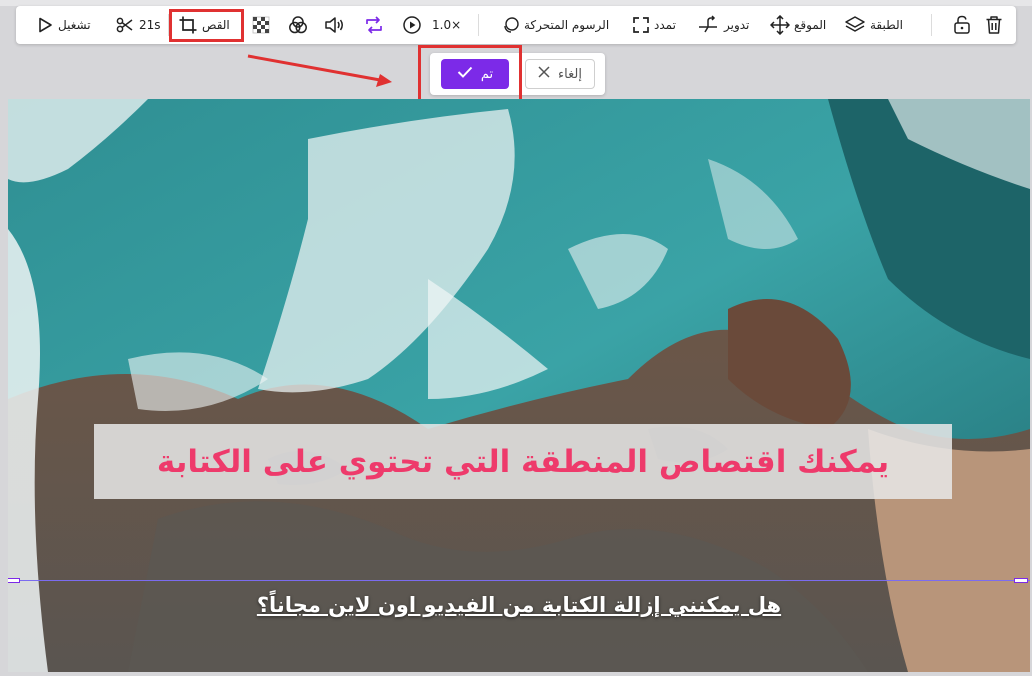 The image size is (1032, 676). I want to click on play-icon, so click(45, 25).